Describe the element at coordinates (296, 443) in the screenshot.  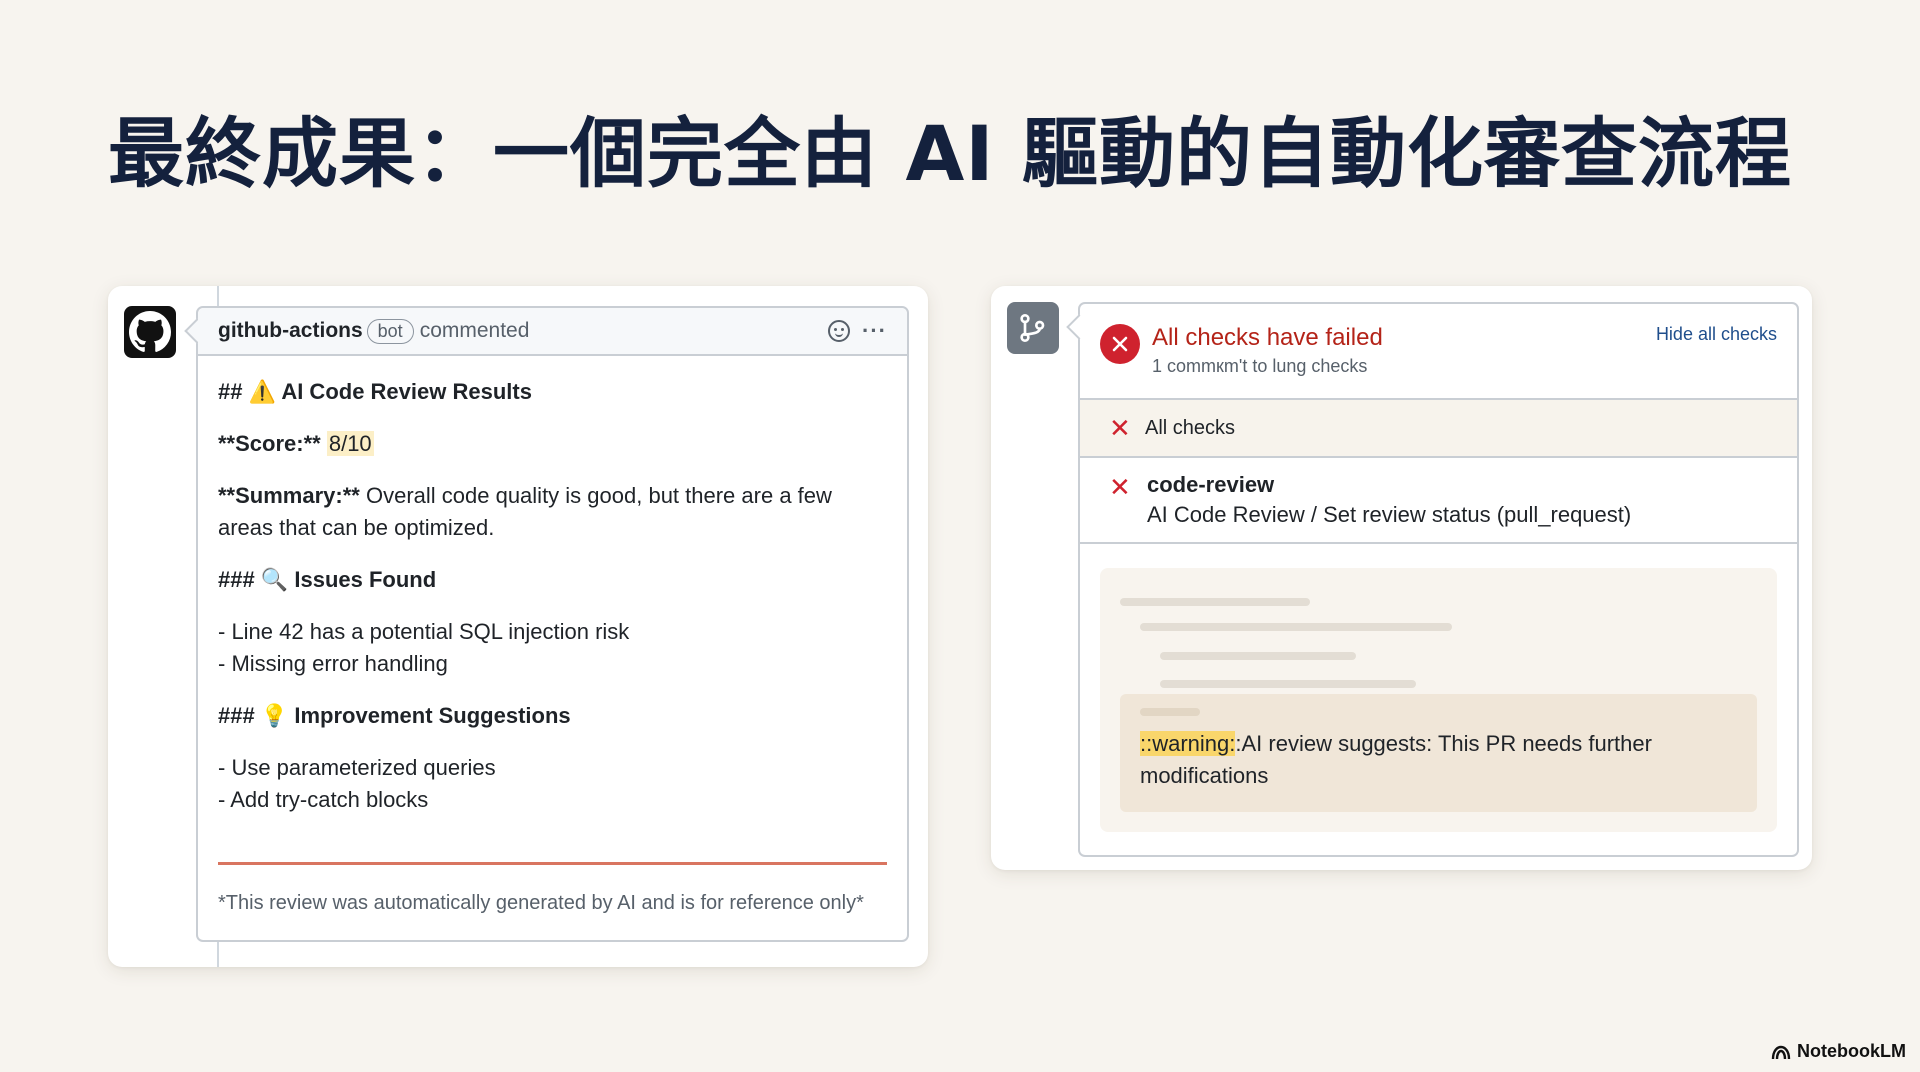
I see `score-line: **Score:** 8/10` at that location.